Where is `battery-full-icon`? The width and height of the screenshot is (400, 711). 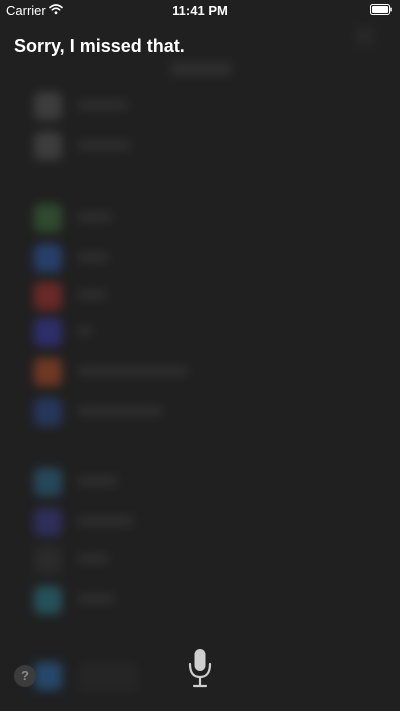 battery-full-icon is located at coordinates (381, 9).